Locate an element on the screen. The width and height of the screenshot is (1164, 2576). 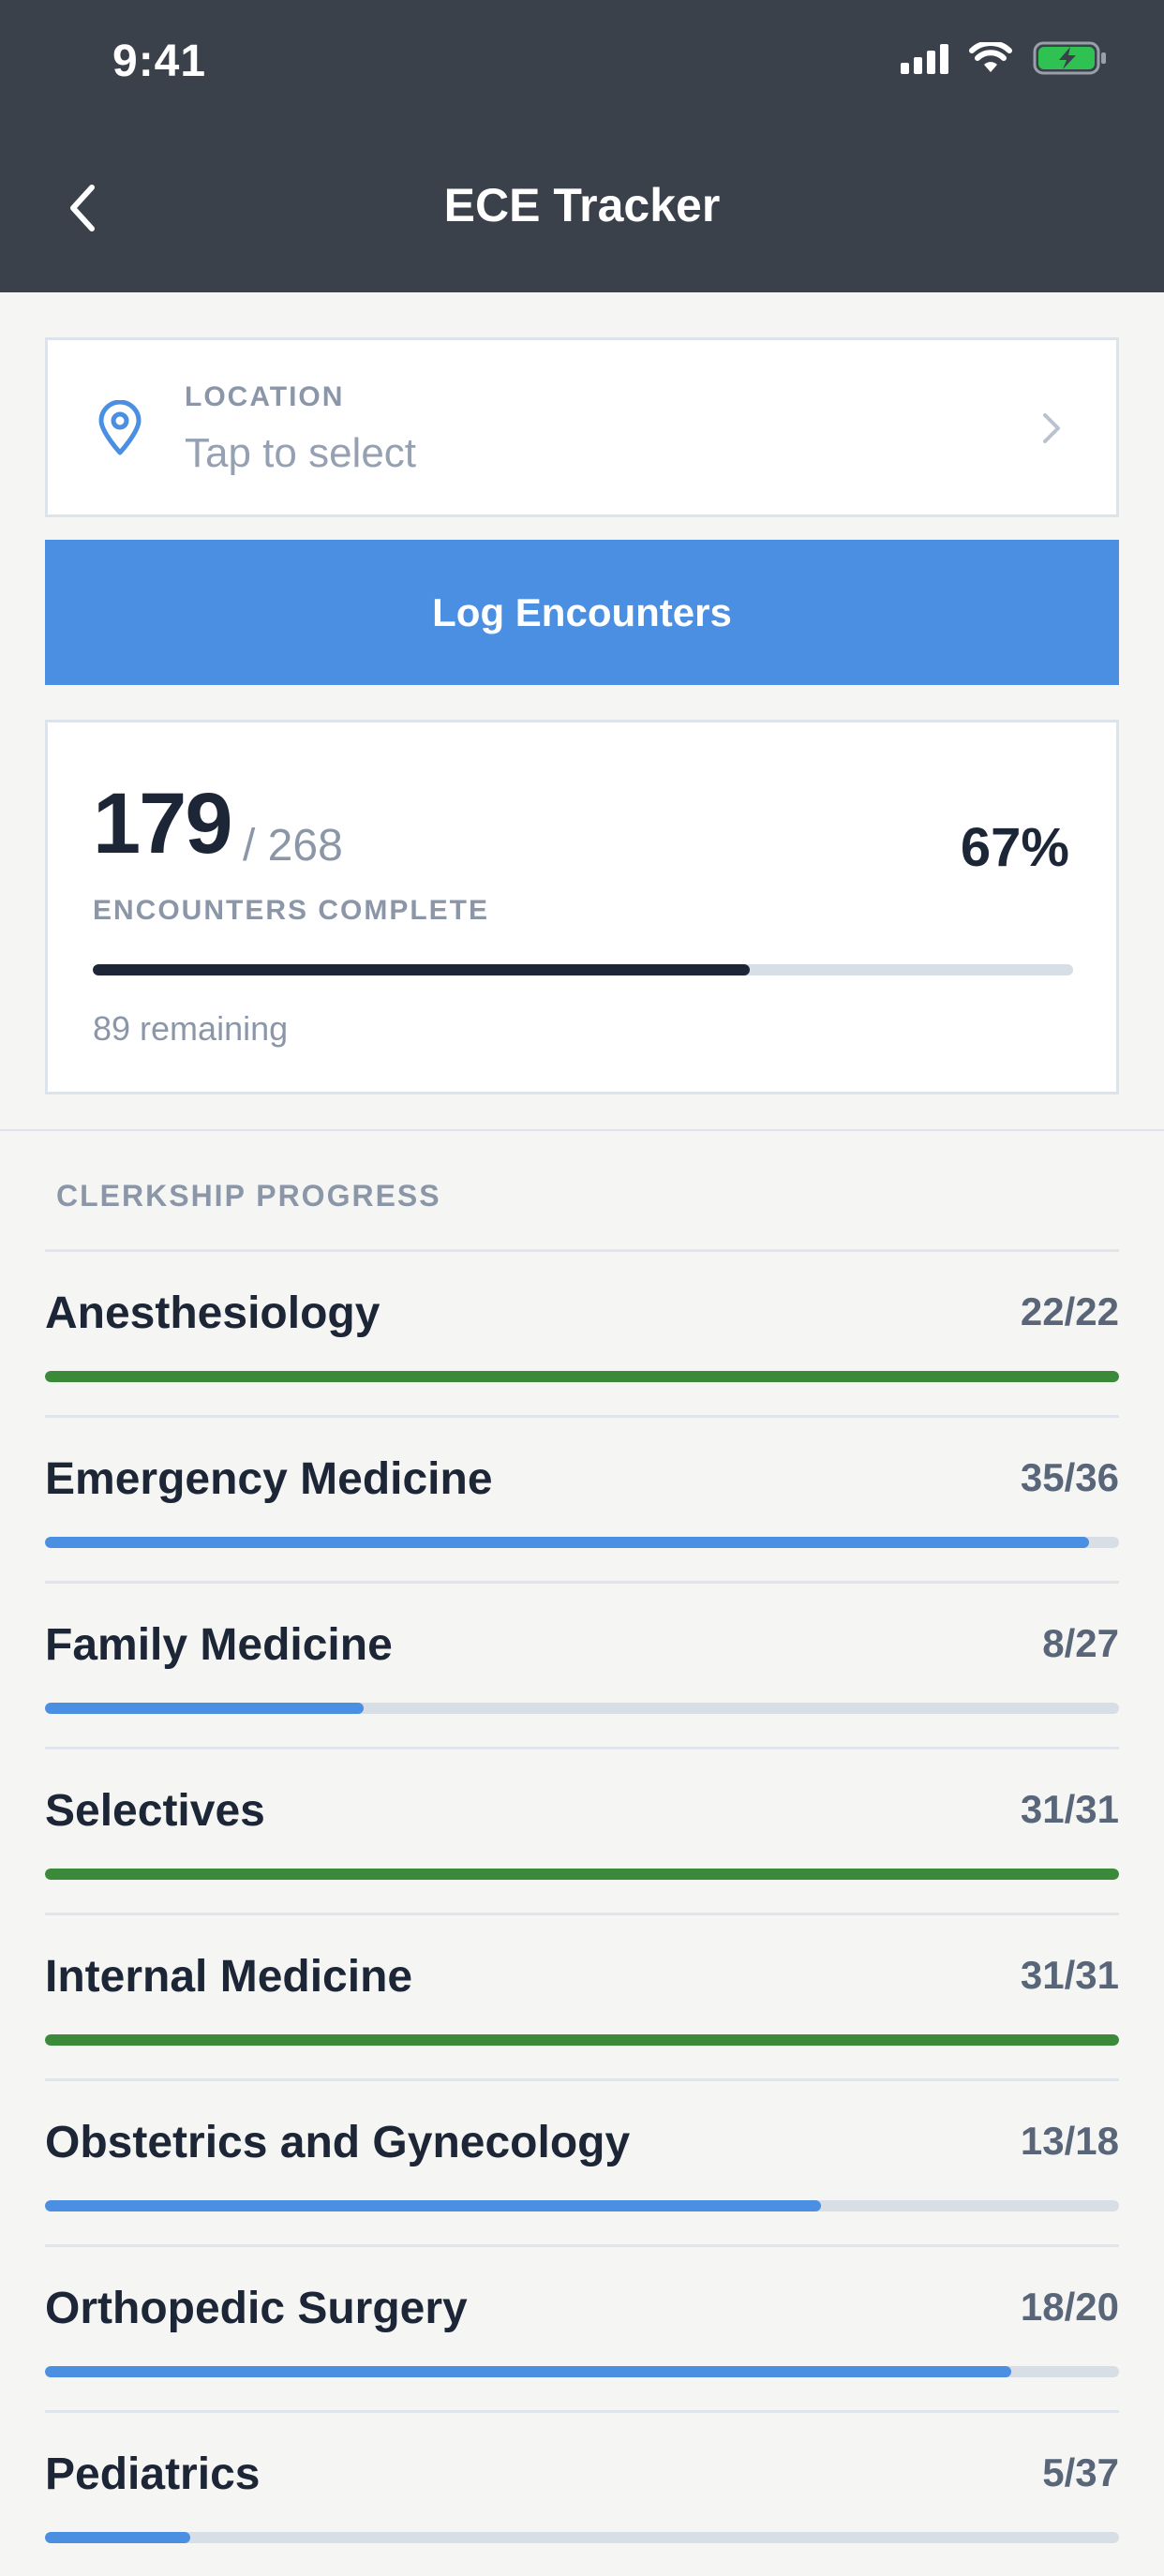
clerkship-count: 22/22 is located at coordinates (1069, 1311).